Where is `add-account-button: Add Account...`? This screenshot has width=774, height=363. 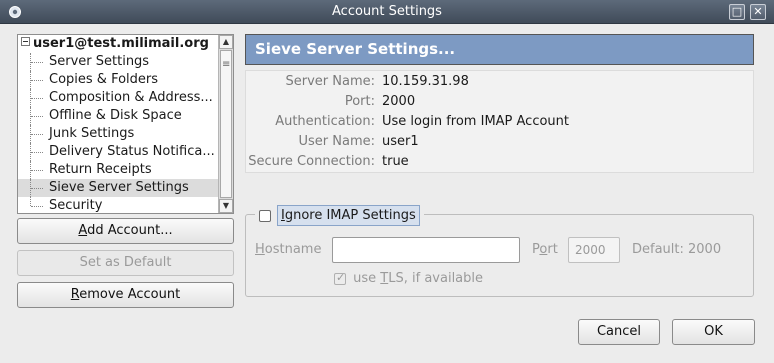
add-account-button: Add Account... is located at coordinates (125, 231).